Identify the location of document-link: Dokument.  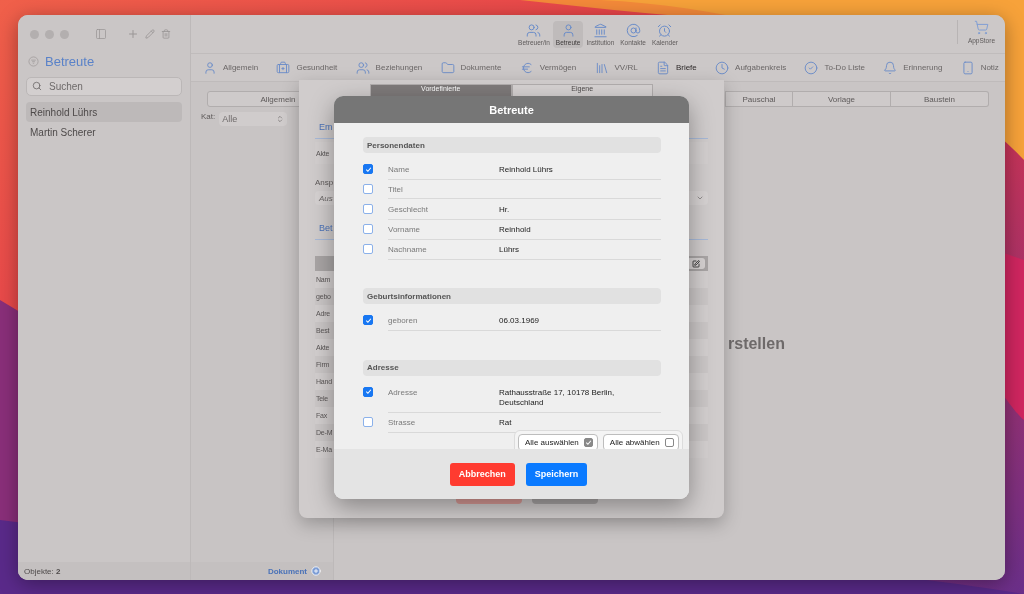
(287, 571).